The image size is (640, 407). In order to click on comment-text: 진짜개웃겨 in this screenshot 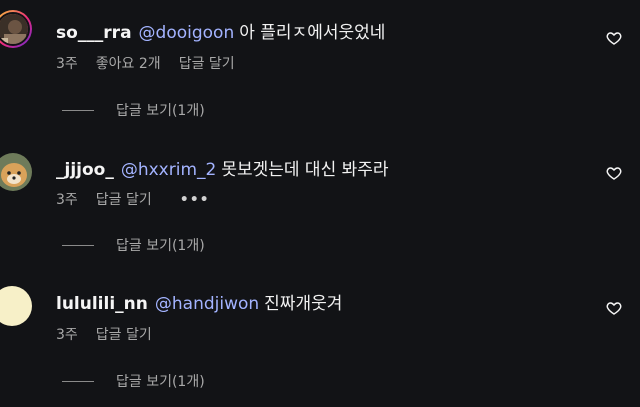, I will do `click(303, 304)`.